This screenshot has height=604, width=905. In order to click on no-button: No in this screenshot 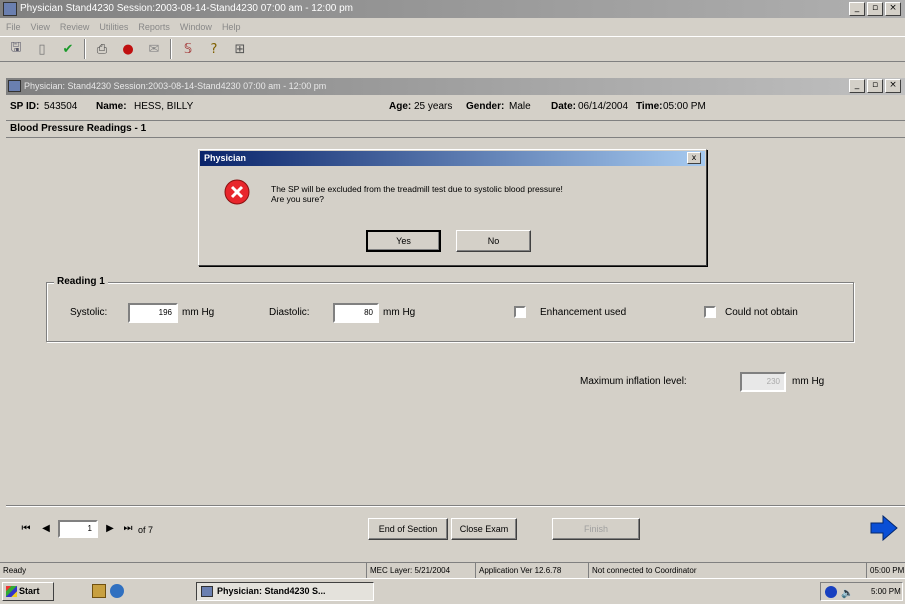, I will do `click(493, 241)`.